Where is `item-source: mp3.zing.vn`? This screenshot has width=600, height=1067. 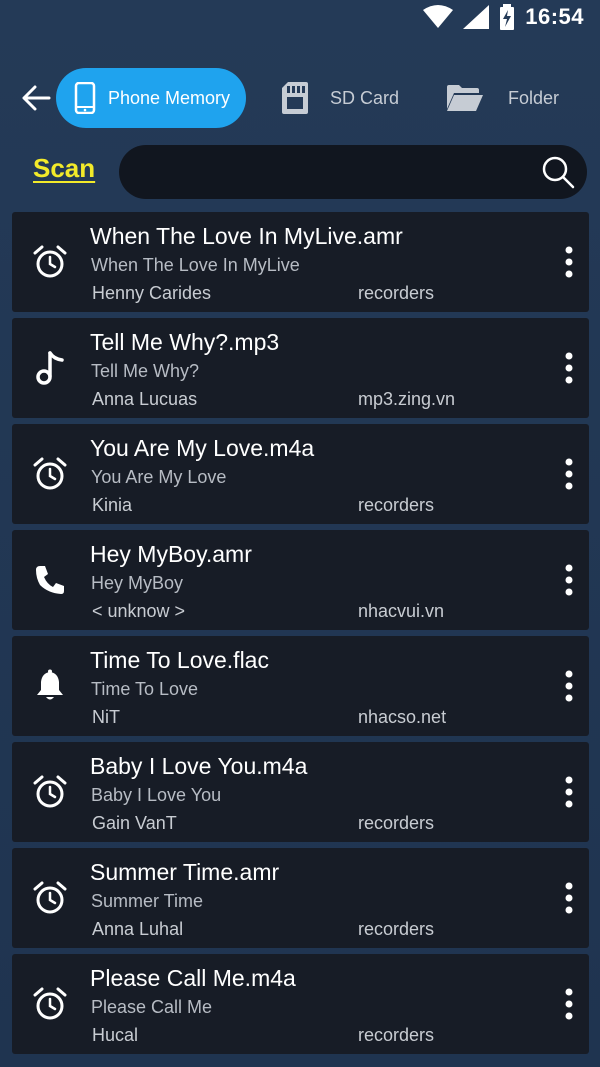 item-source: mp3.zing.vn is located at coordinates (407, 399).